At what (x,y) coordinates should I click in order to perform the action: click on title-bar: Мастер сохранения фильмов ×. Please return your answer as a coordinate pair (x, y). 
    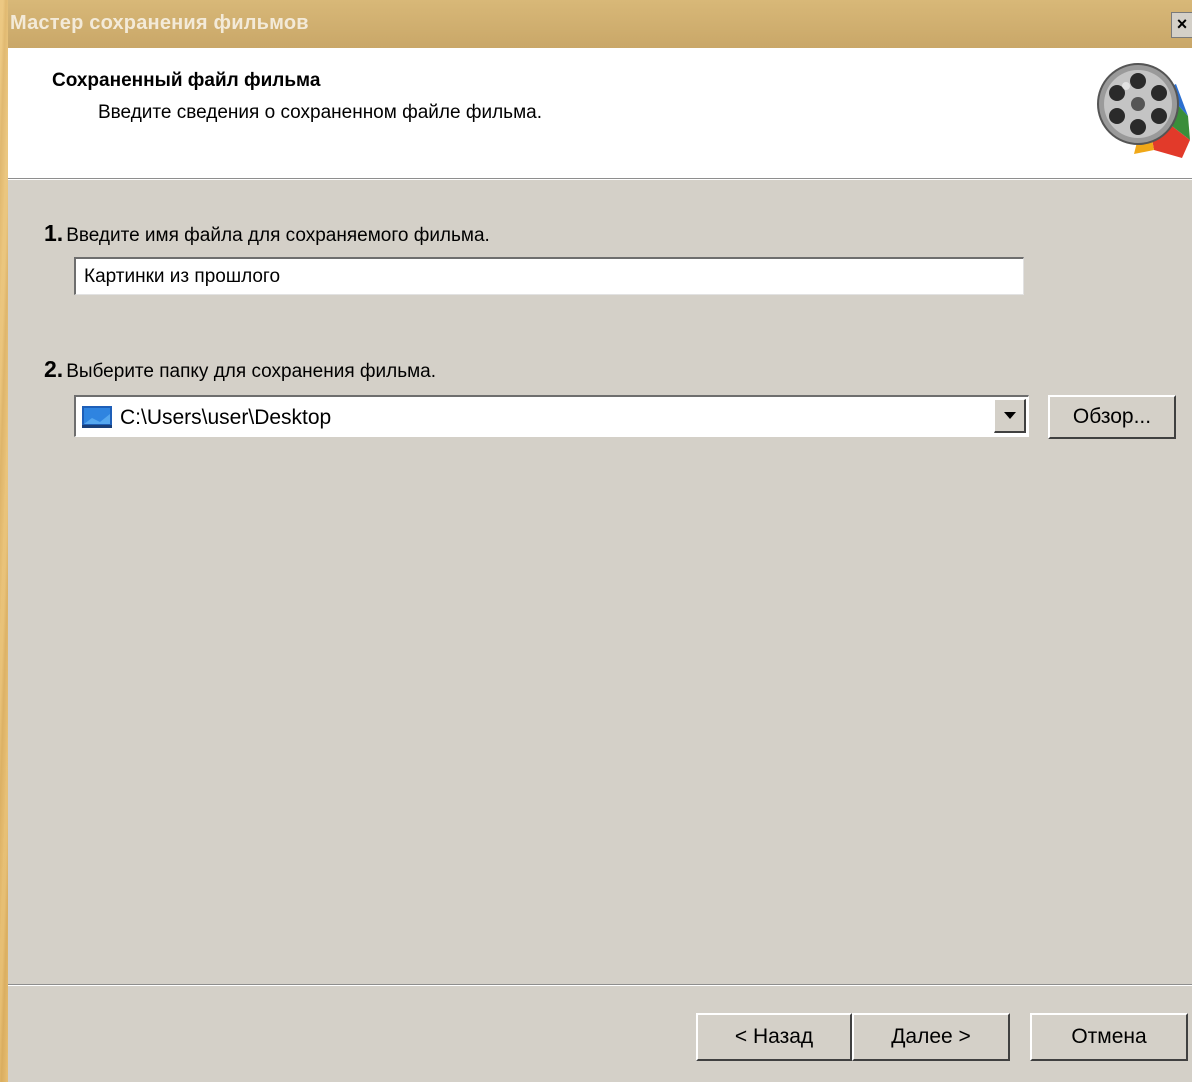
    Looking at the image, I should click on (600, 24).